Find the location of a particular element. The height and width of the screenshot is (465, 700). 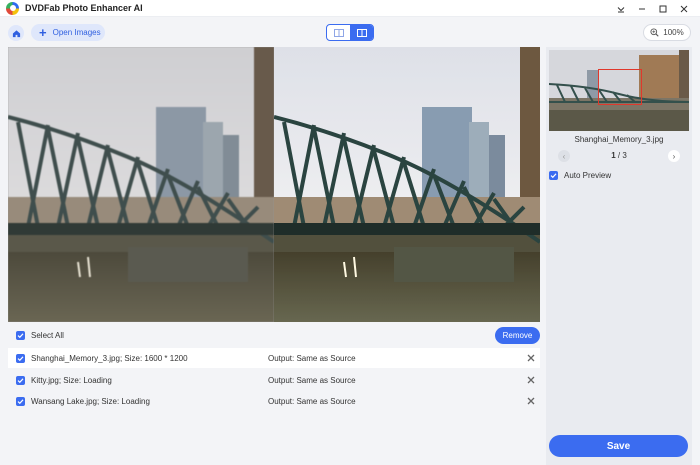

home-button is located at coordinates (16, 33).